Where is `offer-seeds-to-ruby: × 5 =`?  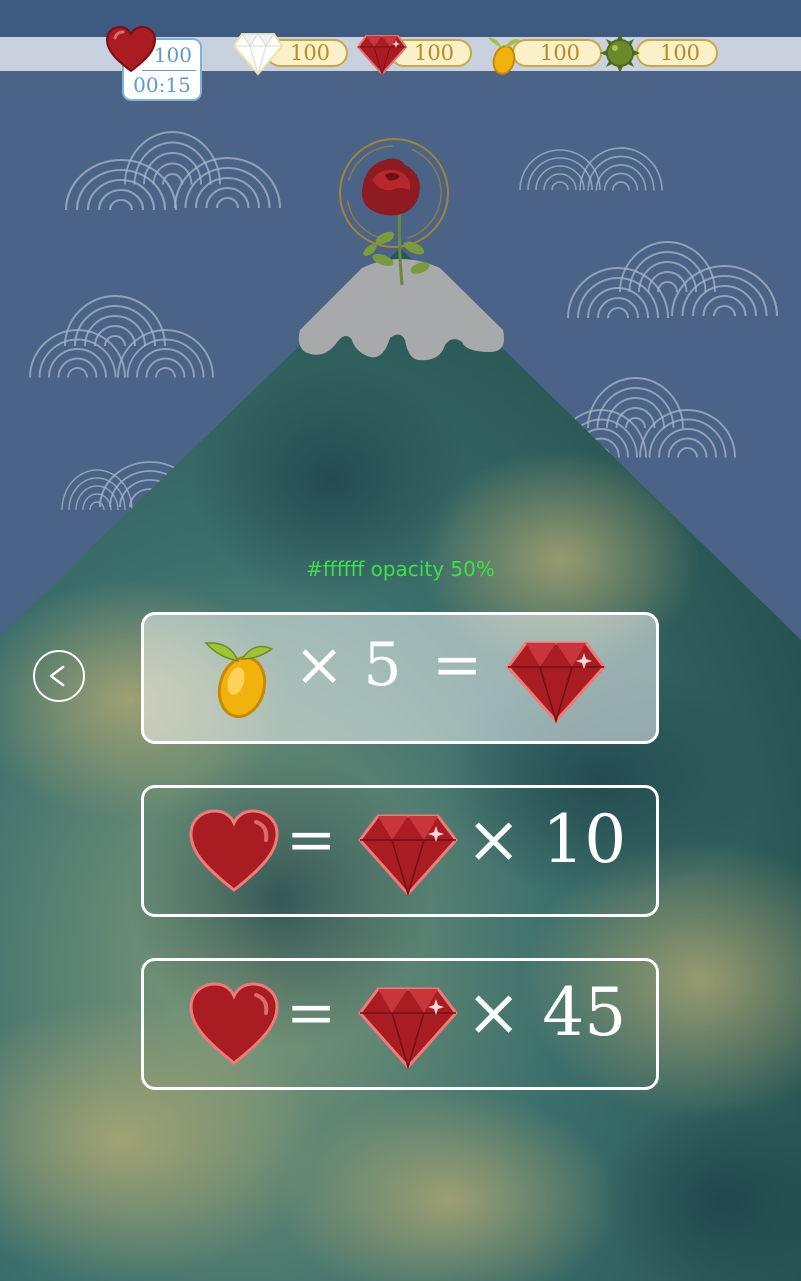
offer-seeds-to-ruby: × 5 = is located at coordinates (400, 678).